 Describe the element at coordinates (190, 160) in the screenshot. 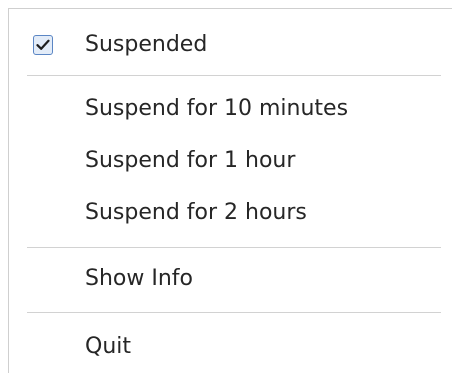

I see `menu-item-label: Suspend for 1 hour` at that location.